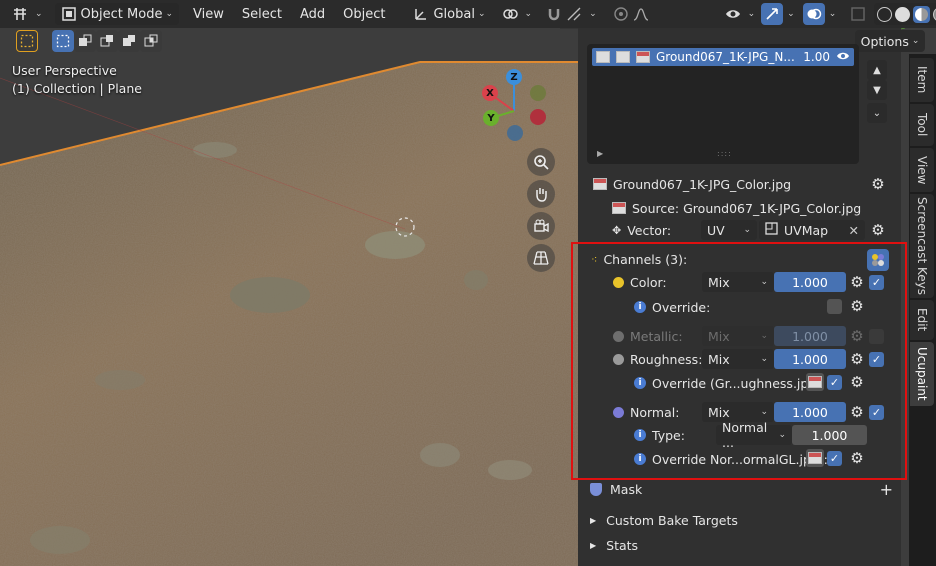 This screenshot has height=566, width=936. I want to click on add-icon: +, so click(886, 489).